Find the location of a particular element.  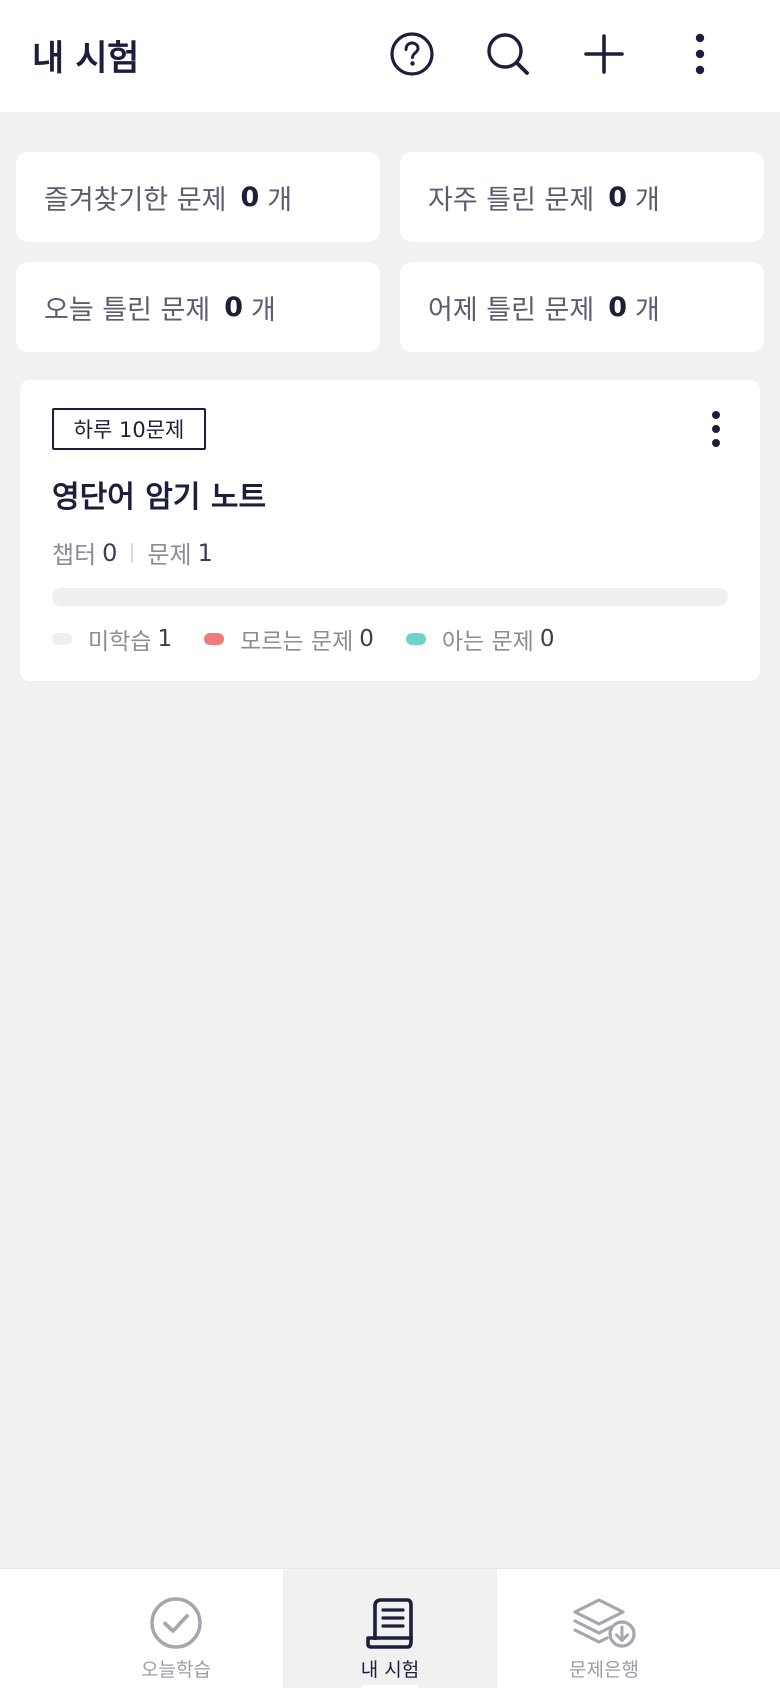

unknown-dot is located at coordinates (214, 639).